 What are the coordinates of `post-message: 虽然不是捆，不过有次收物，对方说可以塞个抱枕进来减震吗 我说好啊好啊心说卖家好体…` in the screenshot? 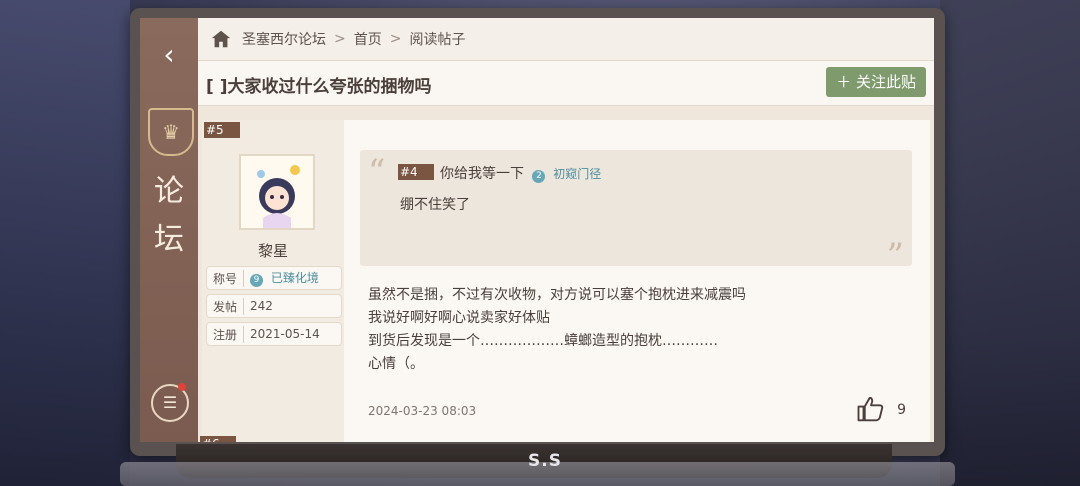 It's located at (557, 330).